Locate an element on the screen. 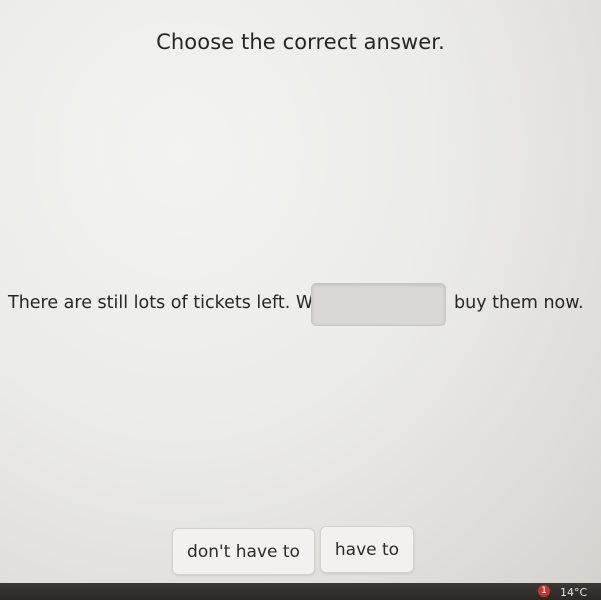 The width and height of the screenshot is (601, 600). question-instruction: Choose the correct answer. is located at coordinates (300, 42).